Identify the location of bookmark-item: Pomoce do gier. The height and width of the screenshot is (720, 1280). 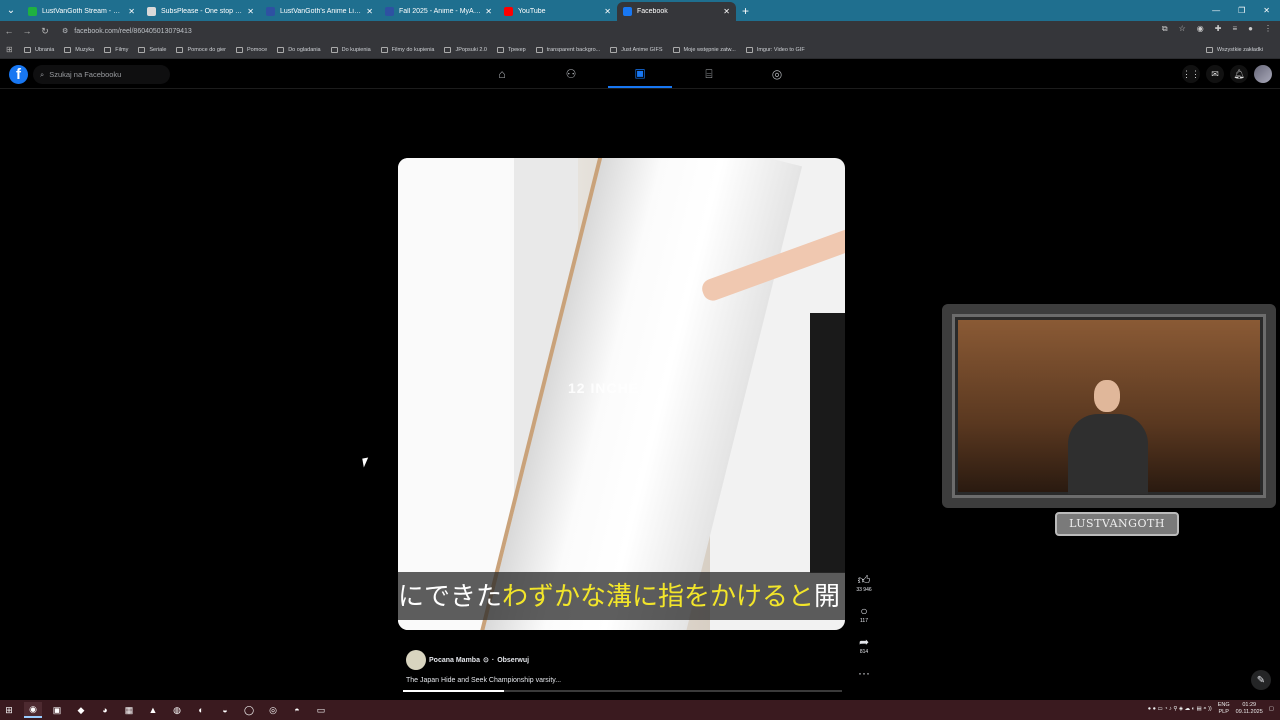
(201, 49).